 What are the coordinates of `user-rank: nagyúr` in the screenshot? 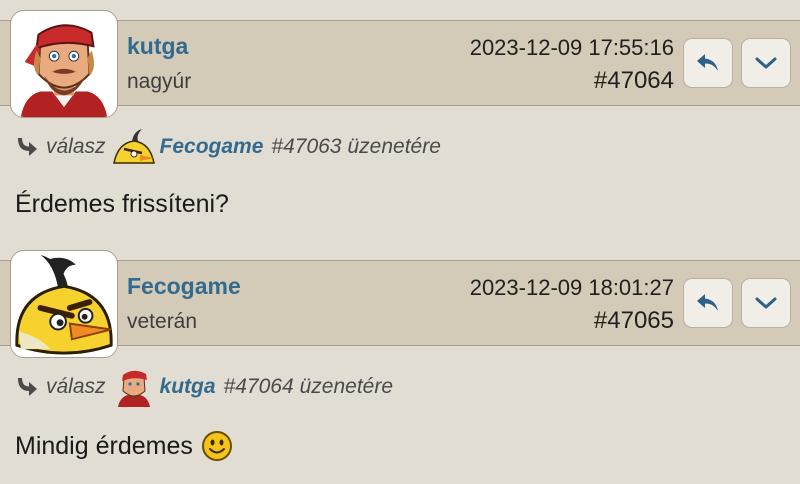 It's located at (159, 81).